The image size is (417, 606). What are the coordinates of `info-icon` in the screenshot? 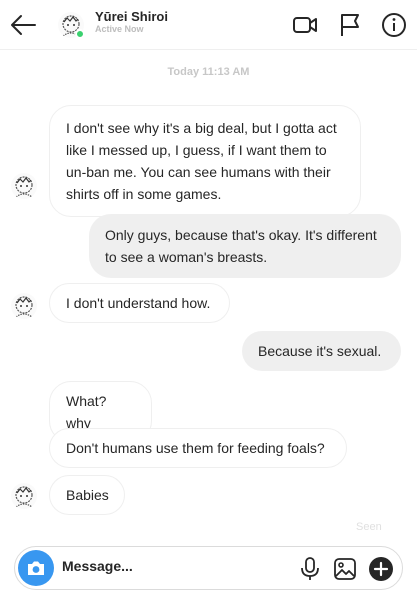 It's located at (394, 25).